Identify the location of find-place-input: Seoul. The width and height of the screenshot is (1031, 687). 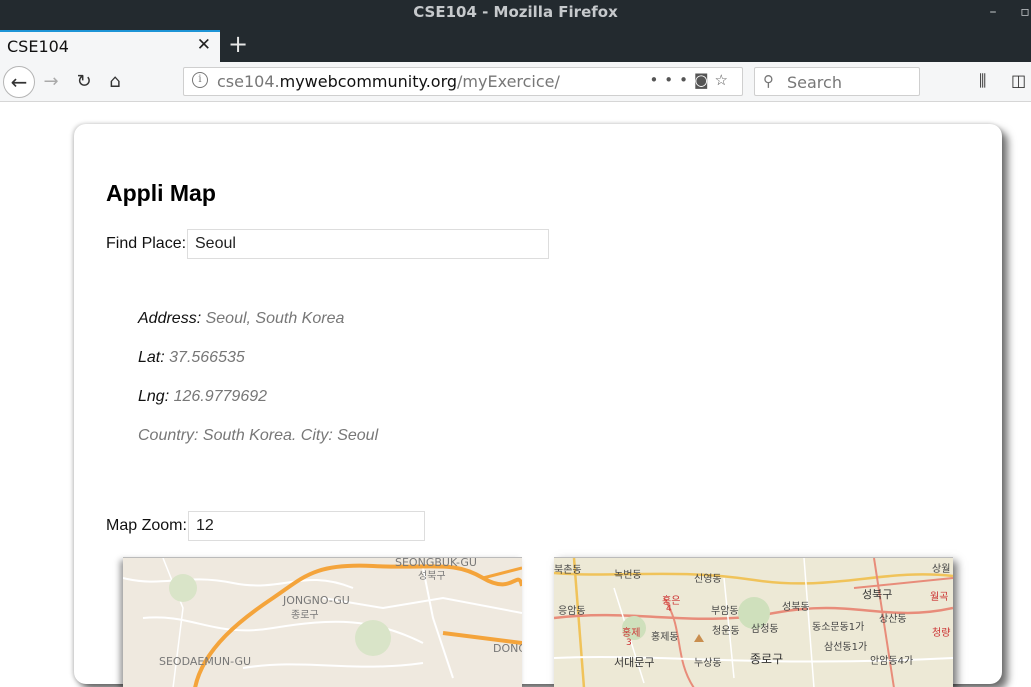
(368, 244).